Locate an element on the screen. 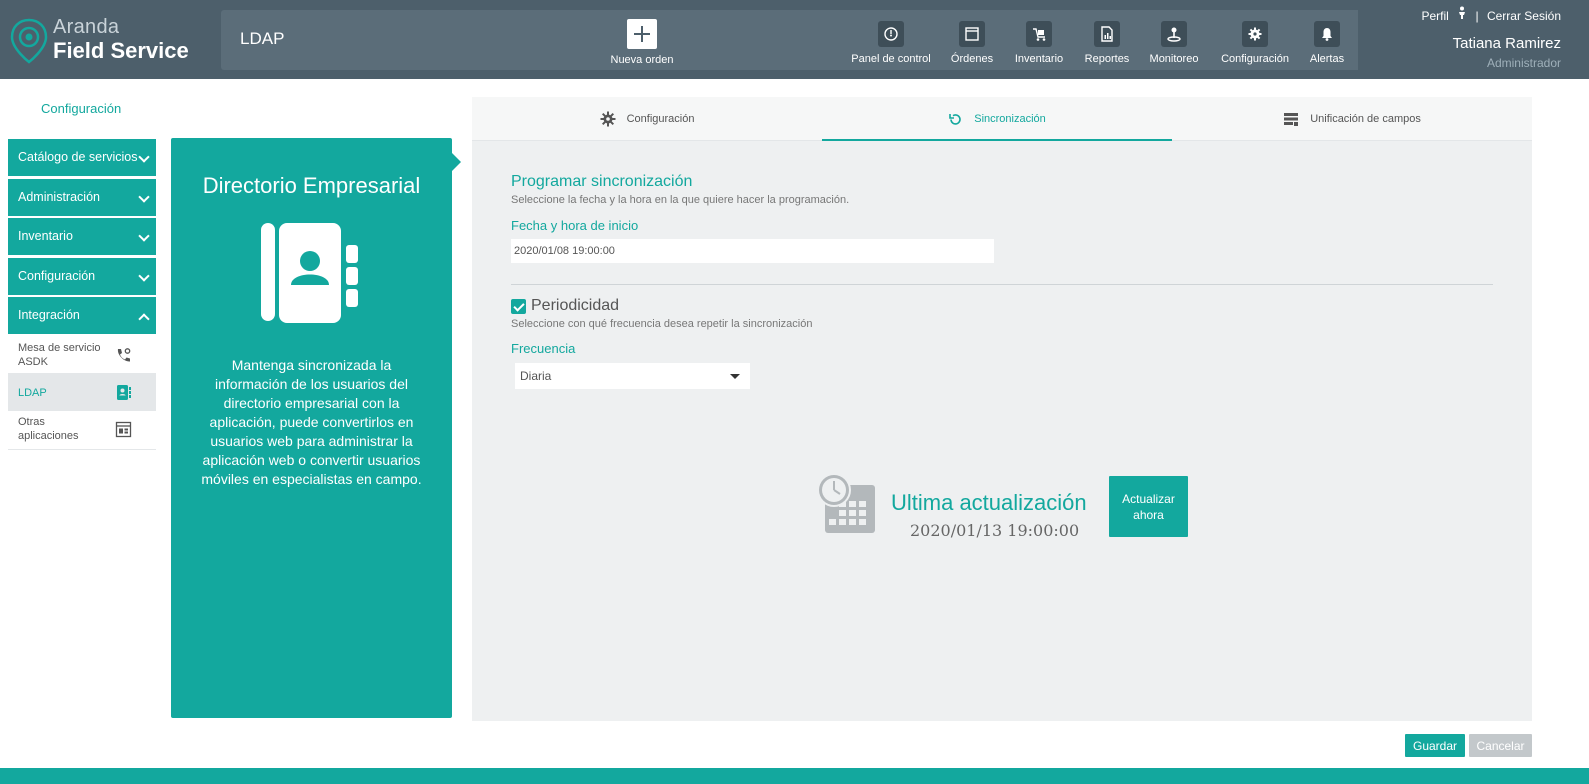 The image size is (1589, 784). frequency-value: Diaria is located at coordinates (536, 376).